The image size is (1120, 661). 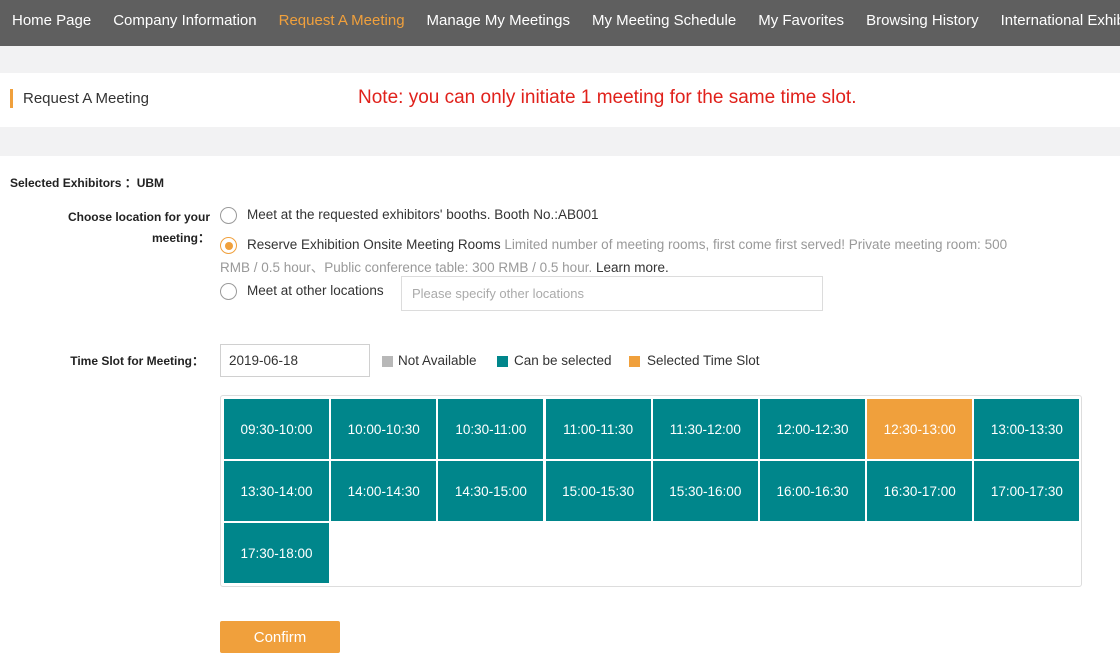 I want to click on time-slot-1330-1400: 13:30-14:00, so click(x=276, y=491).